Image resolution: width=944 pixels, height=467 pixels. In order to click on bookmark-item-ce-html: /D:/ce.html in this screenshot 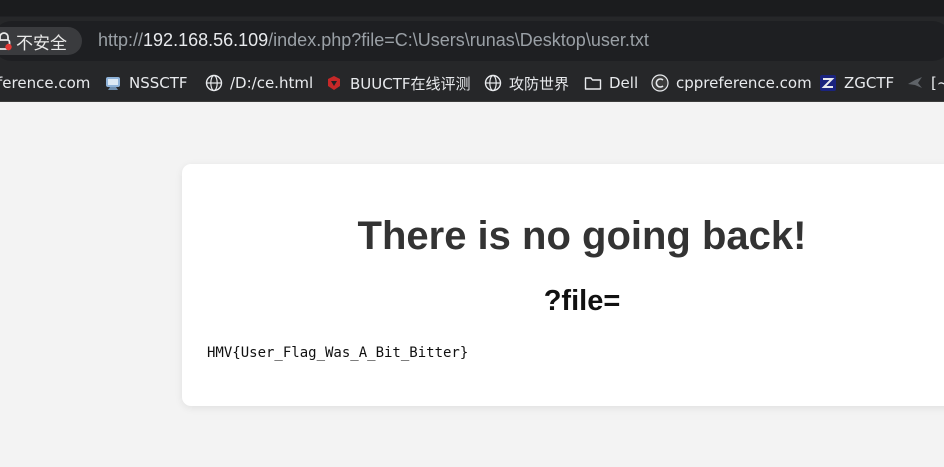, I will do `click(259, 83)`.